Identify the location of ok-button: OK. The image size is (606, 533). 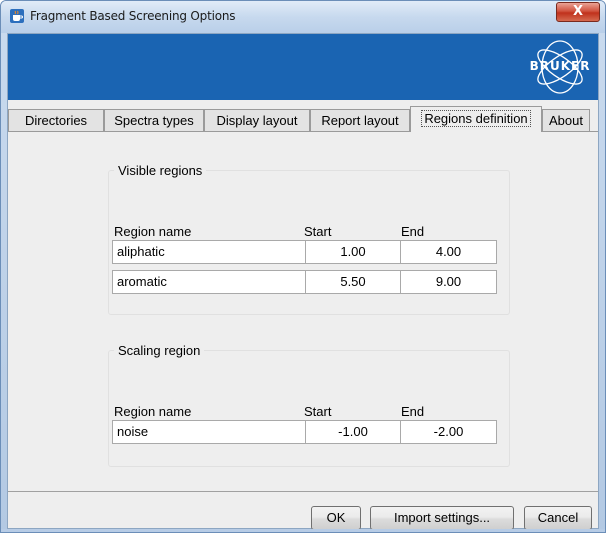
(336, 518).